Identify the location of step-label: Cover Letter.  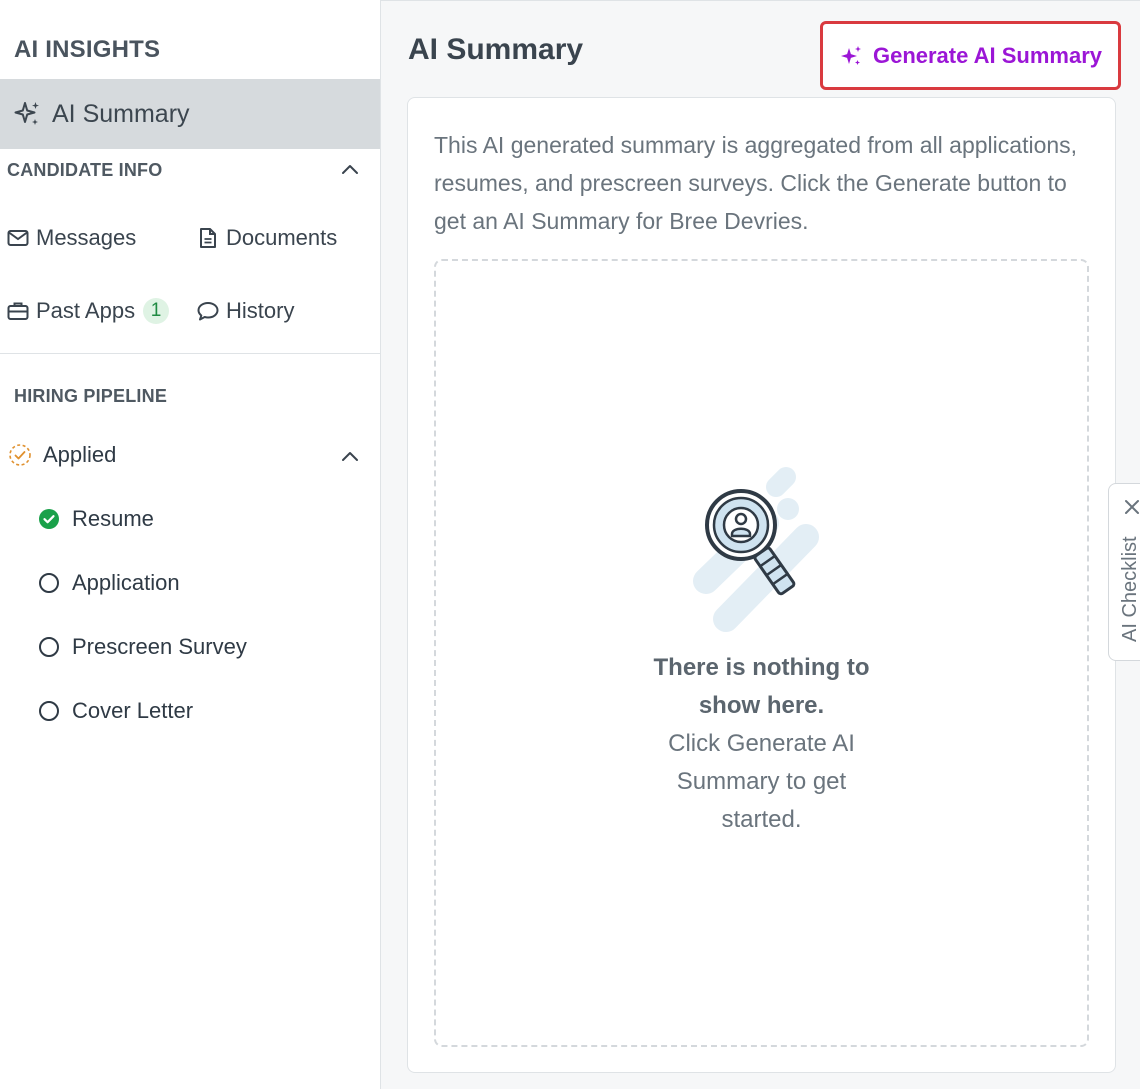
(133, 710).